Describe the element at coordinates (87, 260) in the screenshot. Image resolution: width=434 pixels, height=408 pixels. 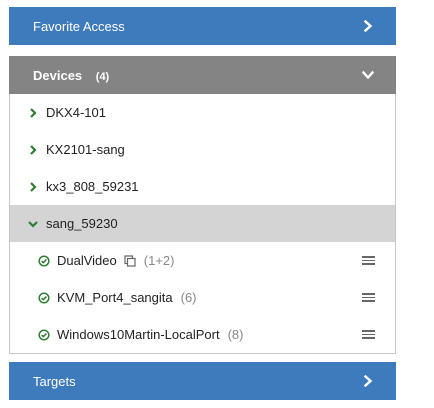
I see `channel-label: DualVideo` at that location.